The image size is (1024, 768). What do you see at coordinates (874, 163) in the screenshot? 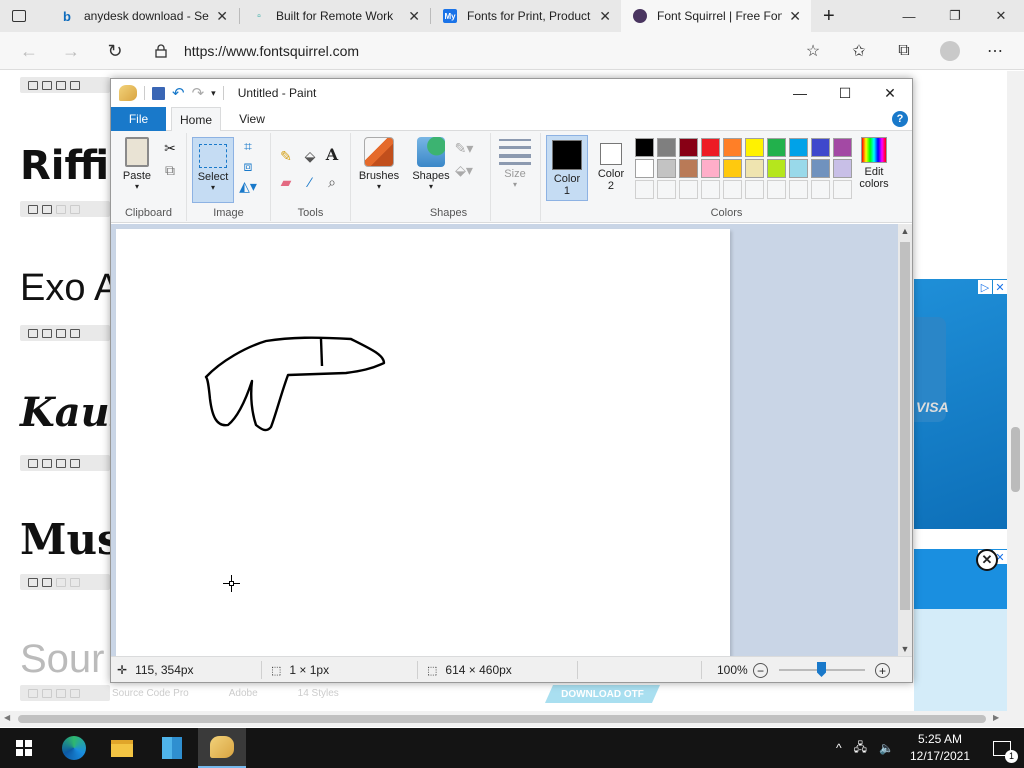
I see `edit-colors-button: Edit colors` at bounding box center [874, 163].